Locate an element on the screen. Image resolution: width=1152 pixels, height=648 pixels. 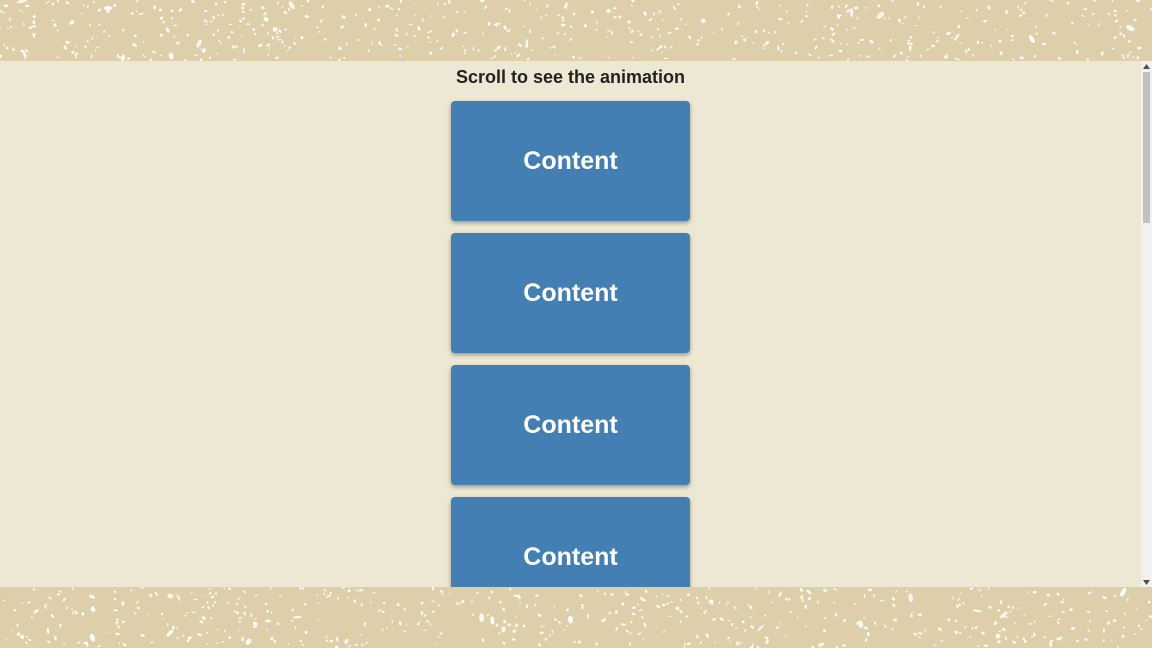
scroll-down-button is located at coordinates (1146, 582).